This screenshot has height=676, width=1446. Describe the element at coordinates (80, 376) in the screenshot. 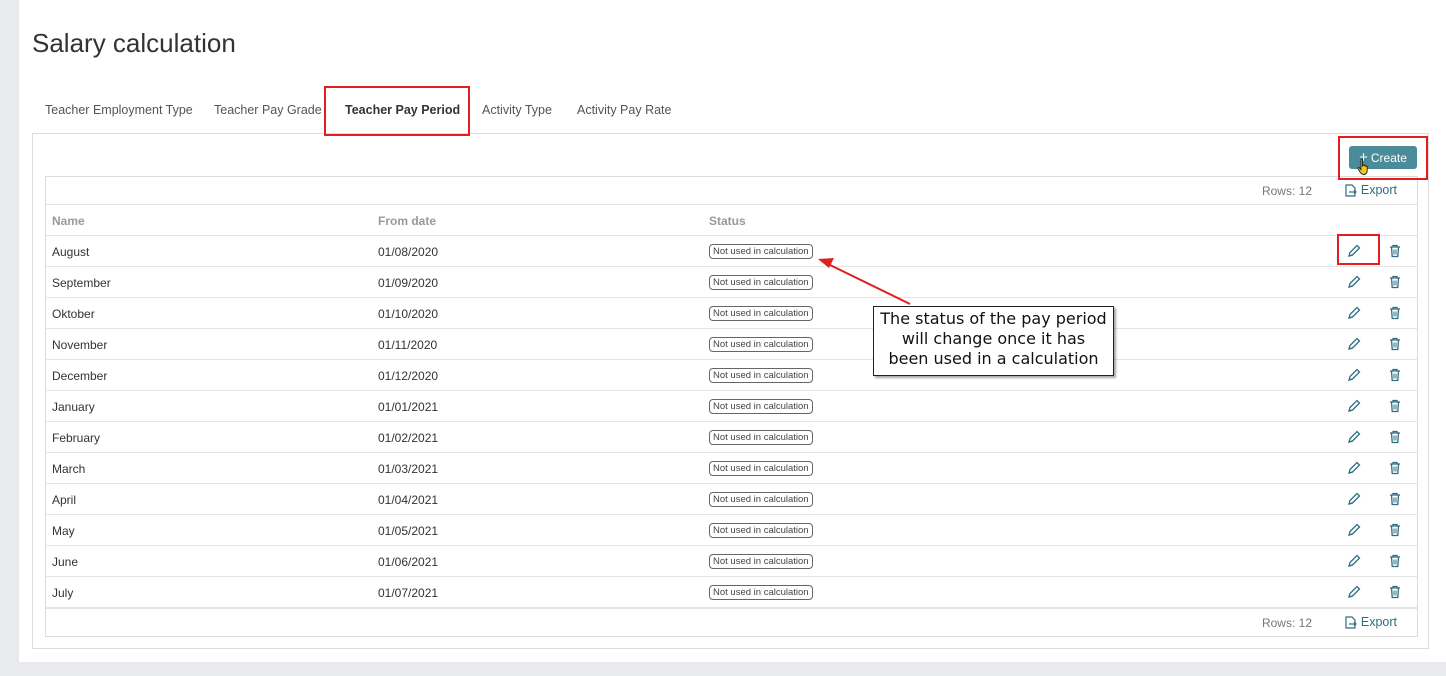

I see `row-name: December` at that location.